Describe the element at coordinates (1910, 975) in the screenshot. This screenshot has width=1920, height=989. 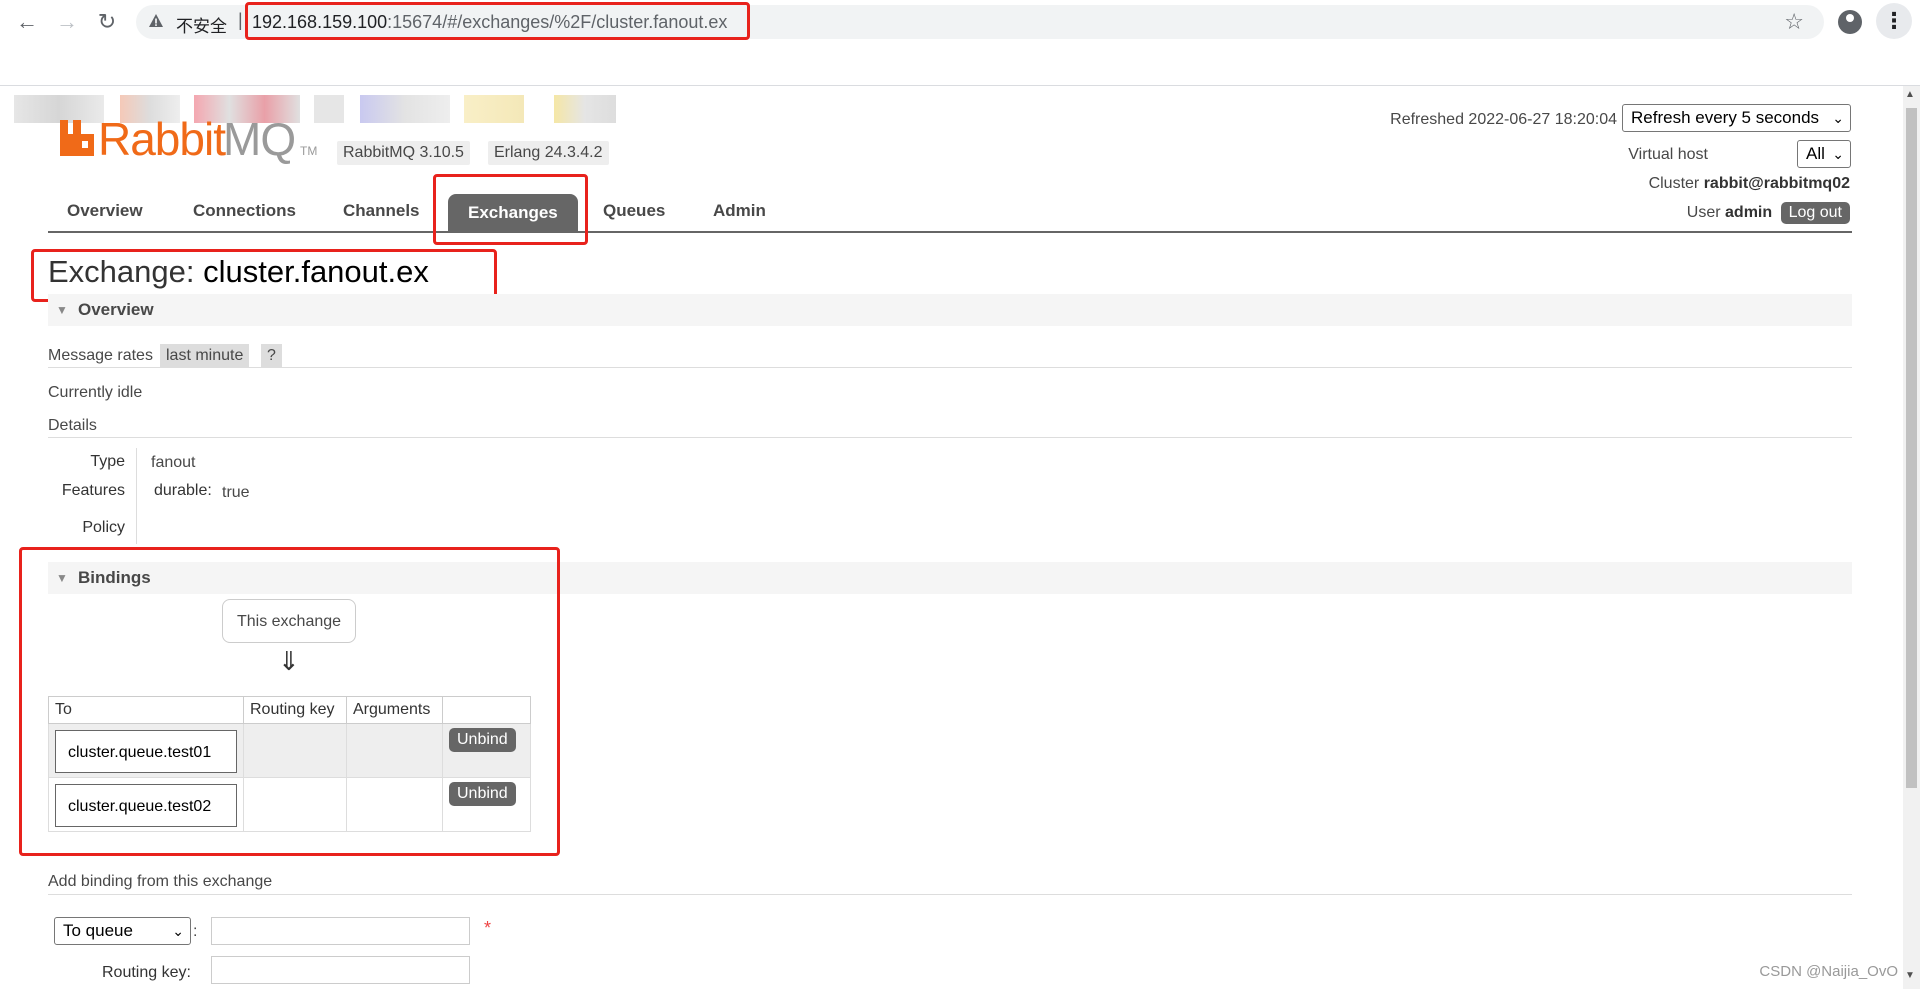
I see `scroll-down-arrow-icon: ▼` at that location.